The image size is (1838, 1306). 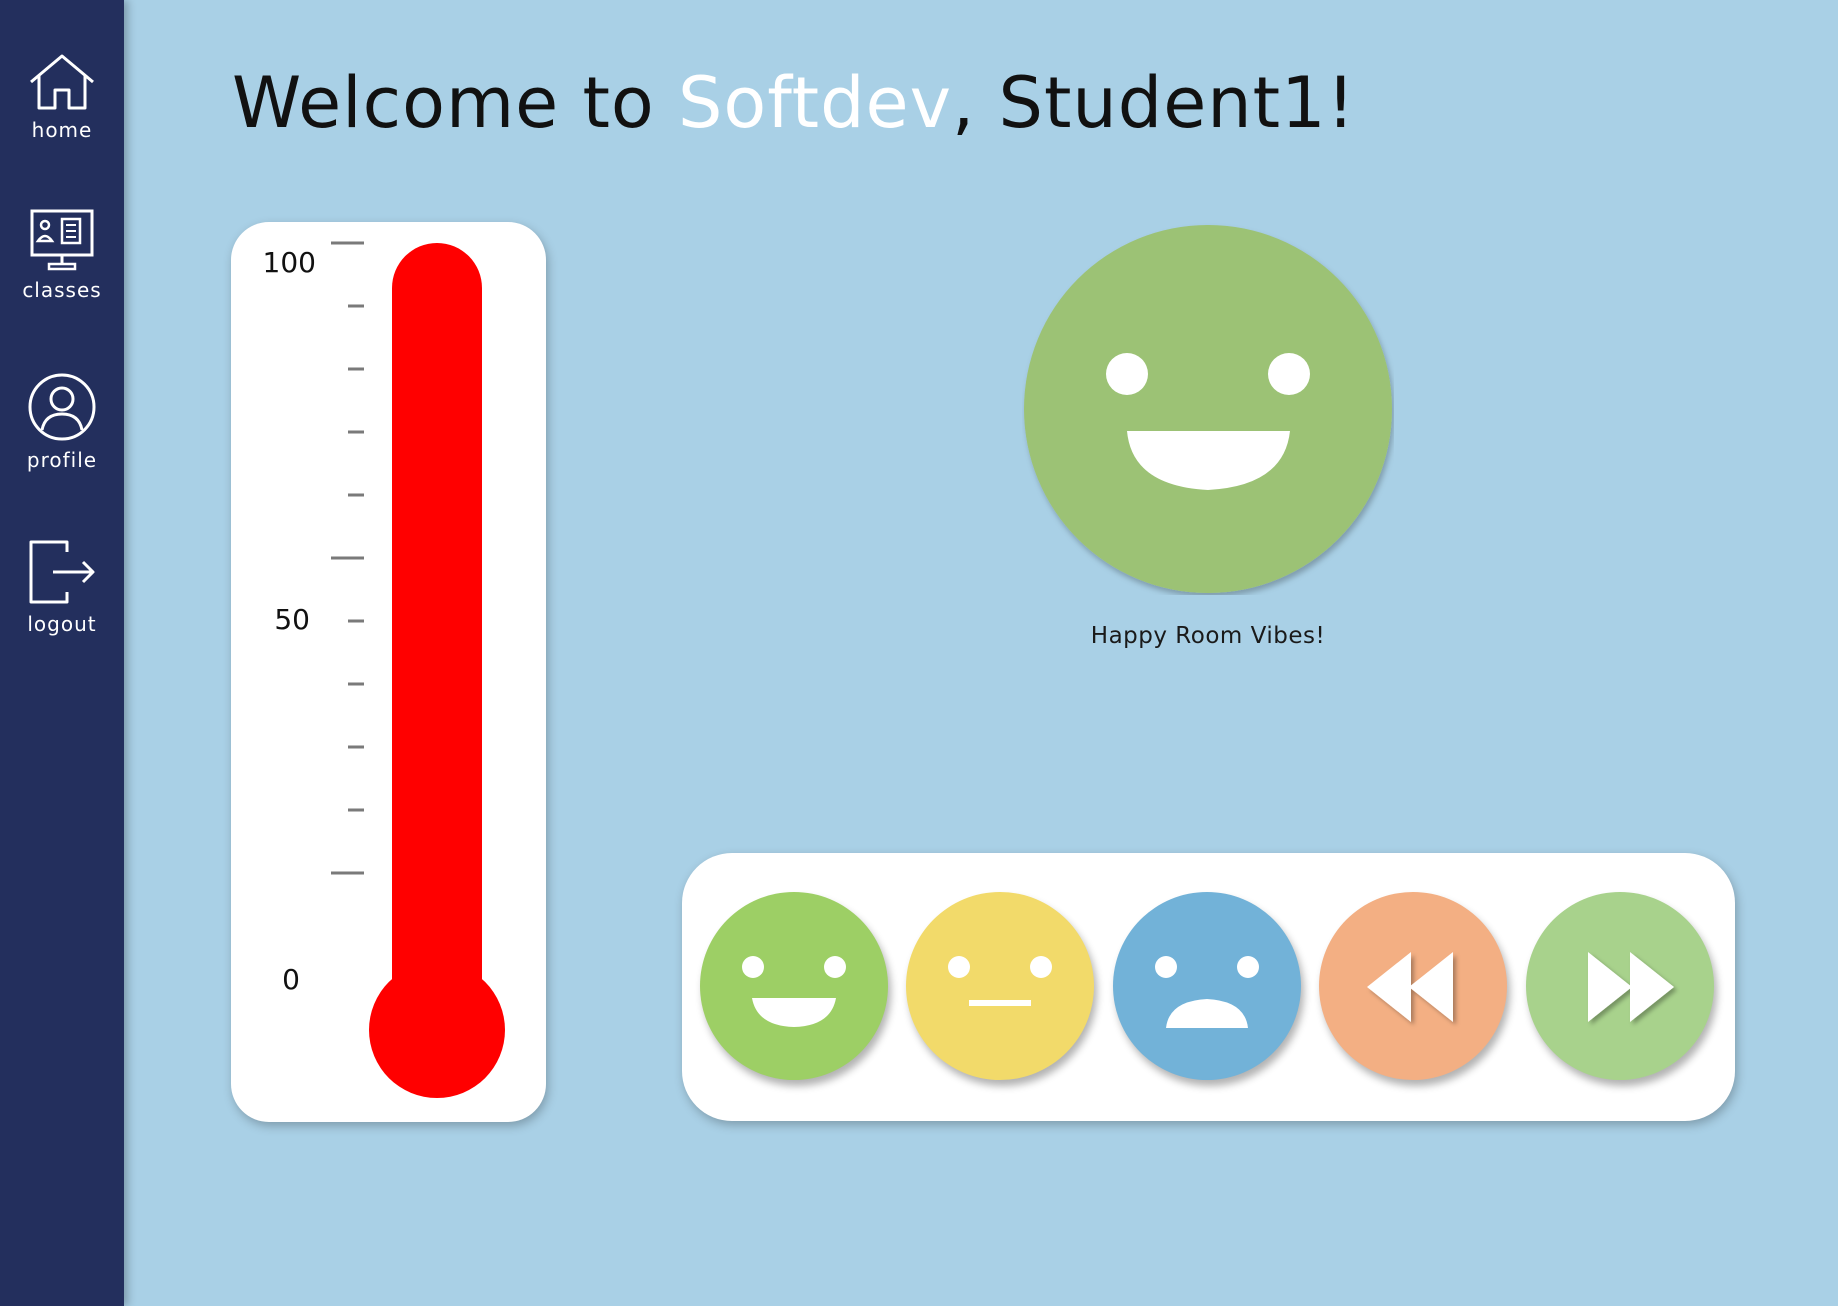 What do you see at coordinates (384, 669) in the screenshot?
I see `thermometer: 100 50 0` at bounding box center [384, 669].